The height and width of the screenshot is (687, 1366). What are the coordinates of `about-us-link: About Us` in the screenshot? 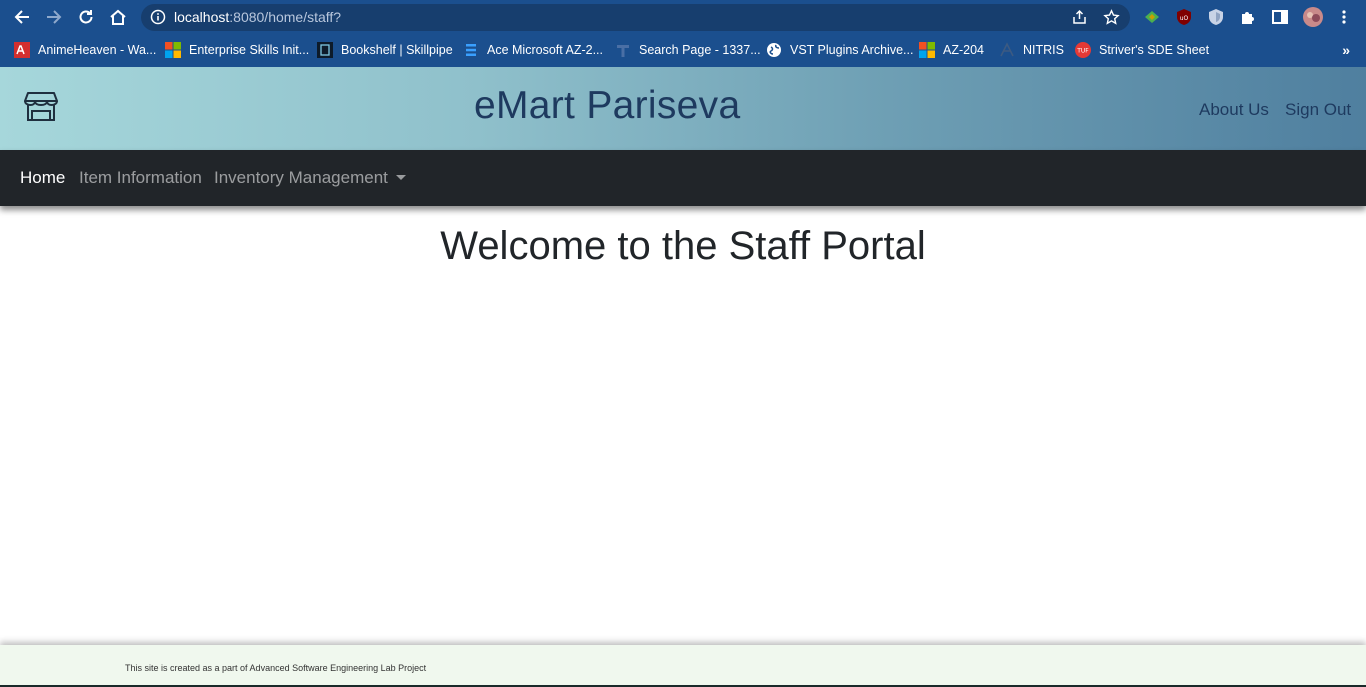 It's located at (1234, 110).